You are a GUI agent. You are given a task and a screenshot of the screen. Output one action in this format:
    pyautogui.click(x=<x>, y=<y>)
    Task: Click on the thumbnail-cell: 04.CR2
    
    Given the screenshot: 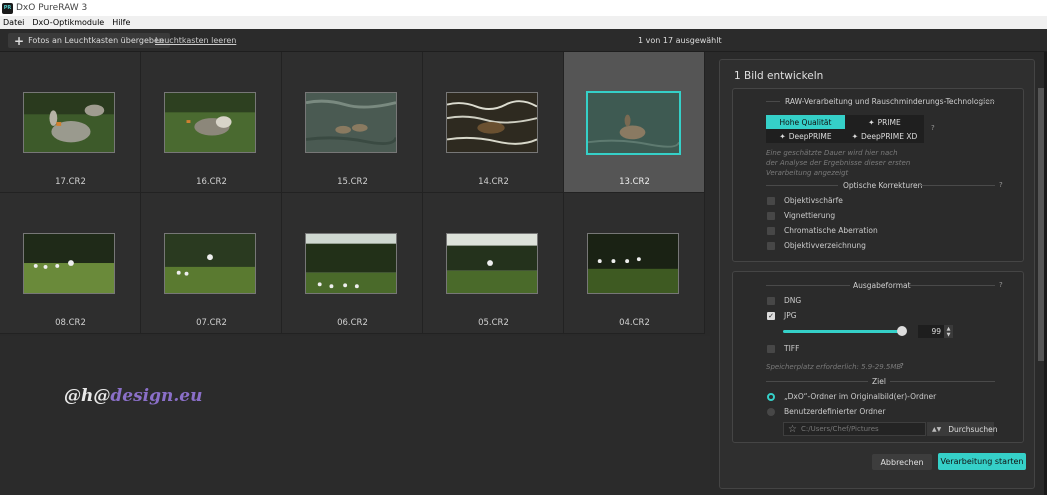 What is the action you would take?
    pyautogui.click(x=634, y=263)
    